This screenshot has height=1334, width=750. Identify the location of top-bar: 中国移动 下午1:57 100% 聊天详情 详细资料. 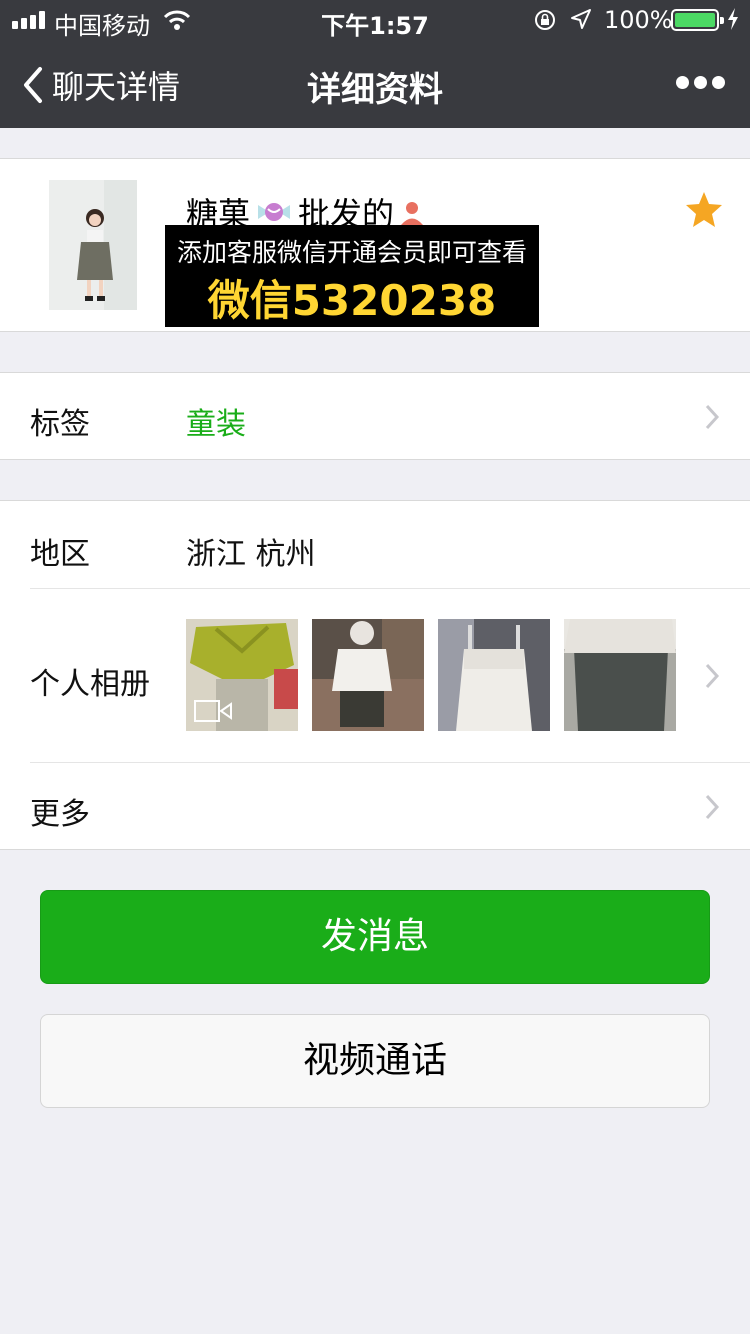
(375, 64).